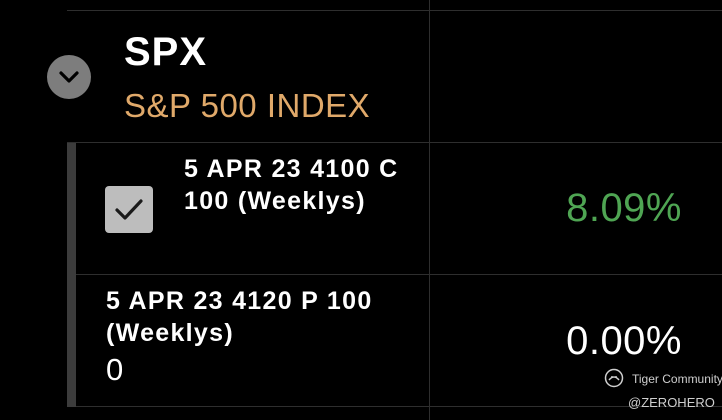 This screenshot has height=420, width=722. What do you see at coordinates (394, 274) in the screenshot?
I see `row-divider` at bounding box center [394, 274].